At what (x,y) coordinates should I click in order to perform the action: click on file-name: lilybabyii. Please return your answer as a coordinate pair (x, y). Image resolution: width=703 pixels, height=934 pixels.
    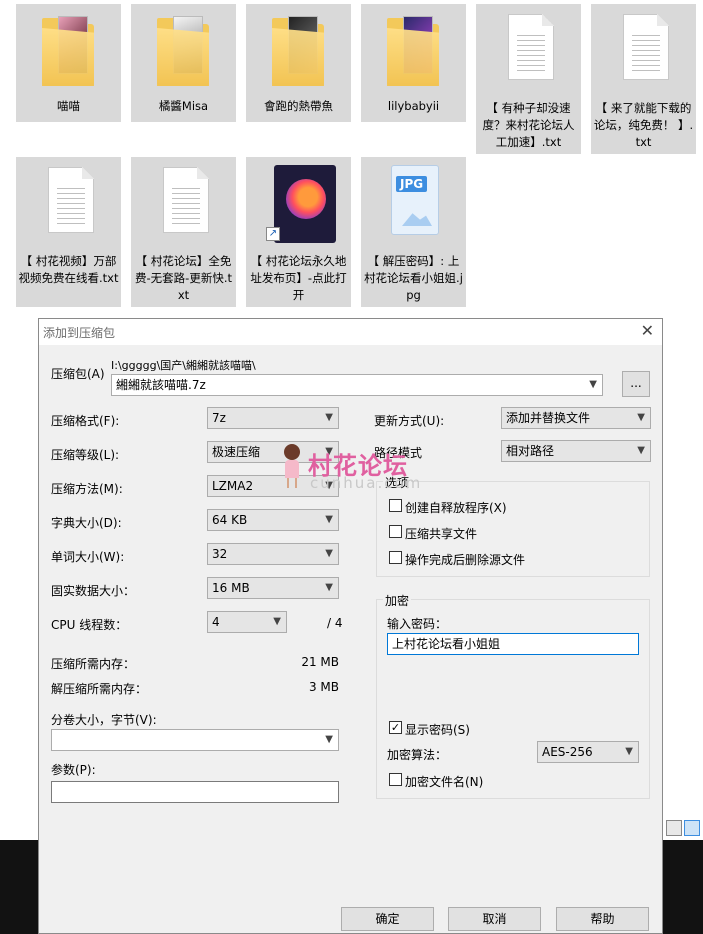
    Looking at the image, I should click on (413, 106).